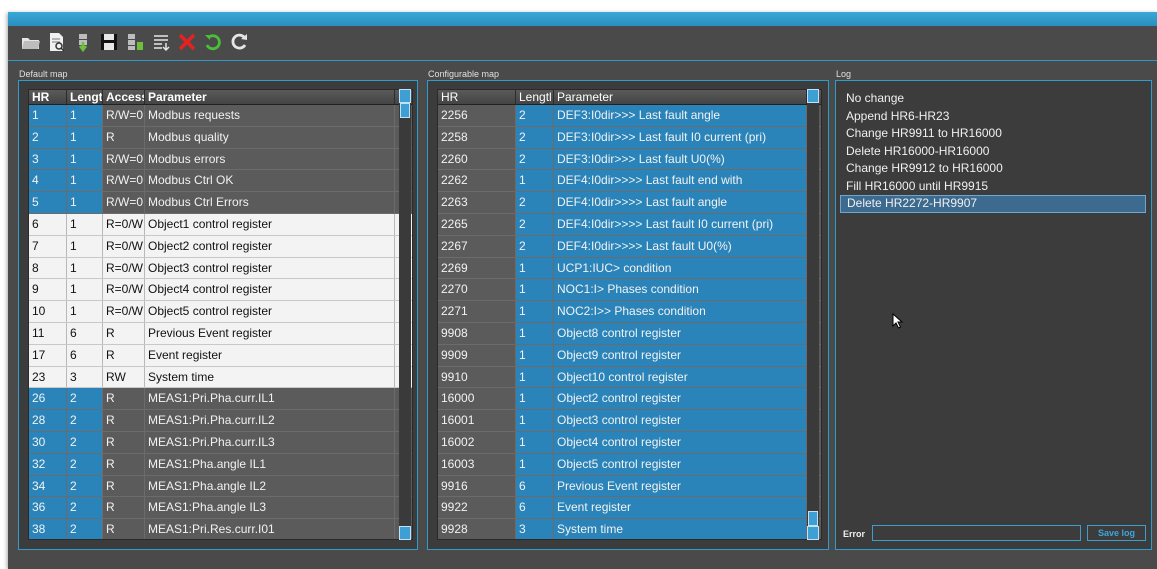 The height and width of the screenshot is (569, 1157). Describe the element at coordinates (220, 290) in the screenshot. I see `table-row: 9 1 R=0/W Object4 control register` at that location.